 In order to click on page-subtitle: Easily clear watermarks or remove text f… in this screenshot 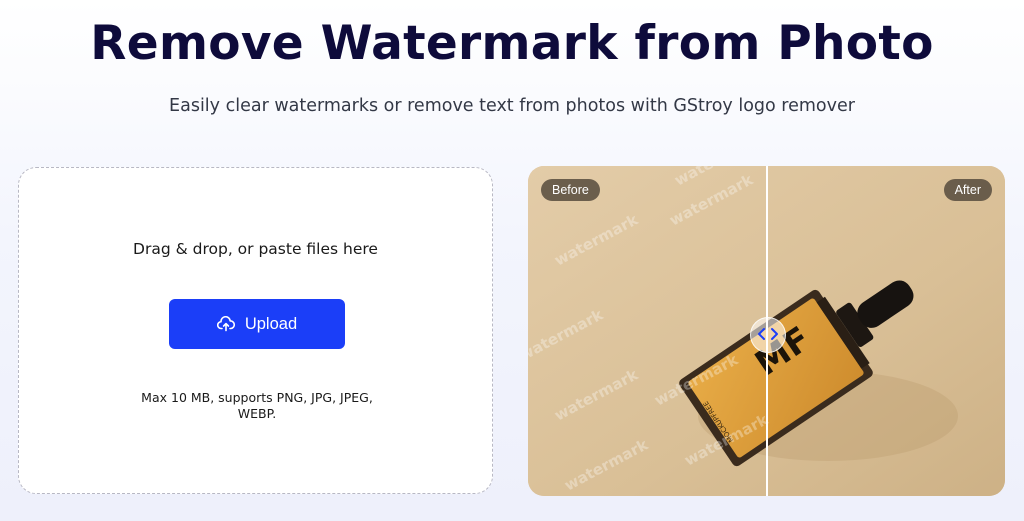, I will do `click(512, 106)`.